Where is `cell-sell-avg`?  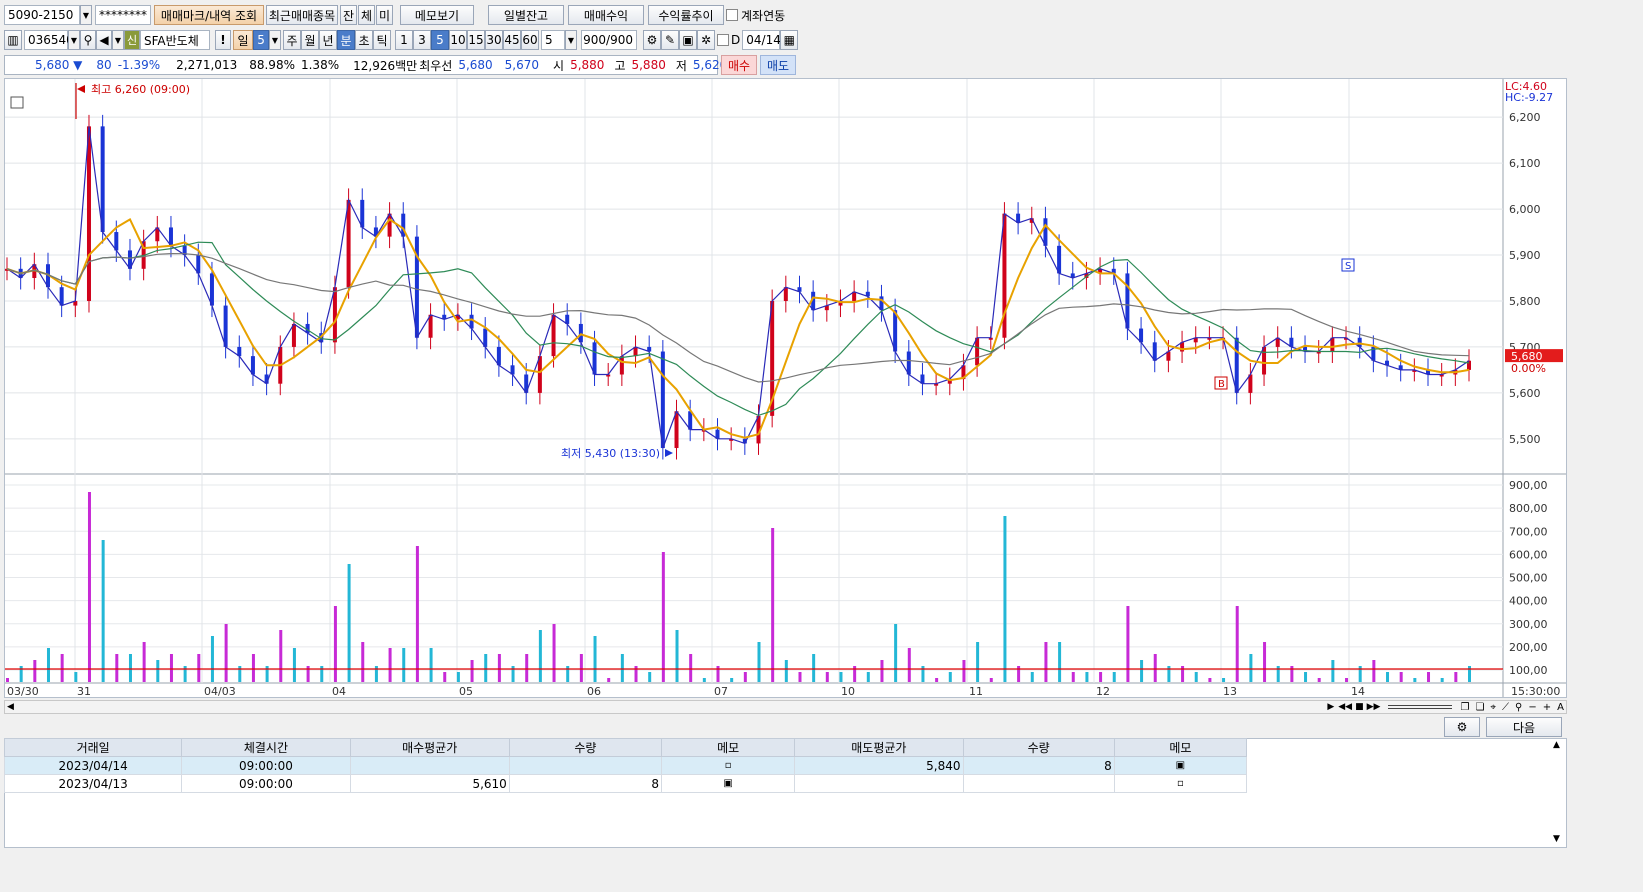
cell-sell-avg is located at coordinates (879, 783).